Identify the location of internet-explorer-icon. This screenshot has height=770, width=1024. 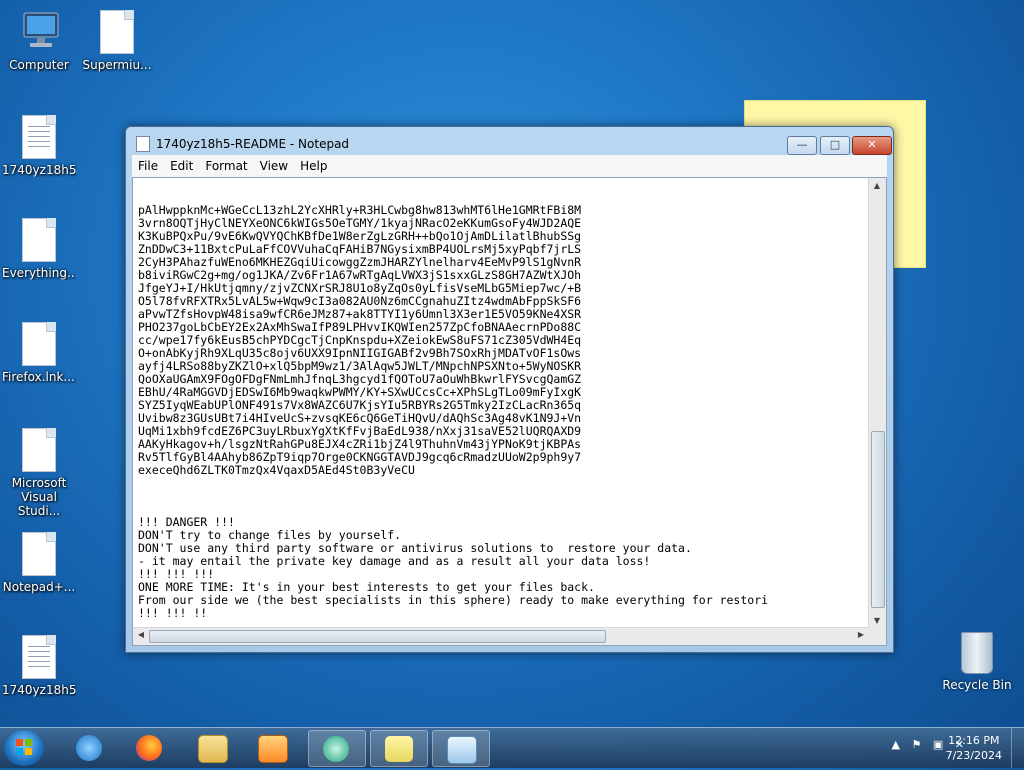
(89, 748).